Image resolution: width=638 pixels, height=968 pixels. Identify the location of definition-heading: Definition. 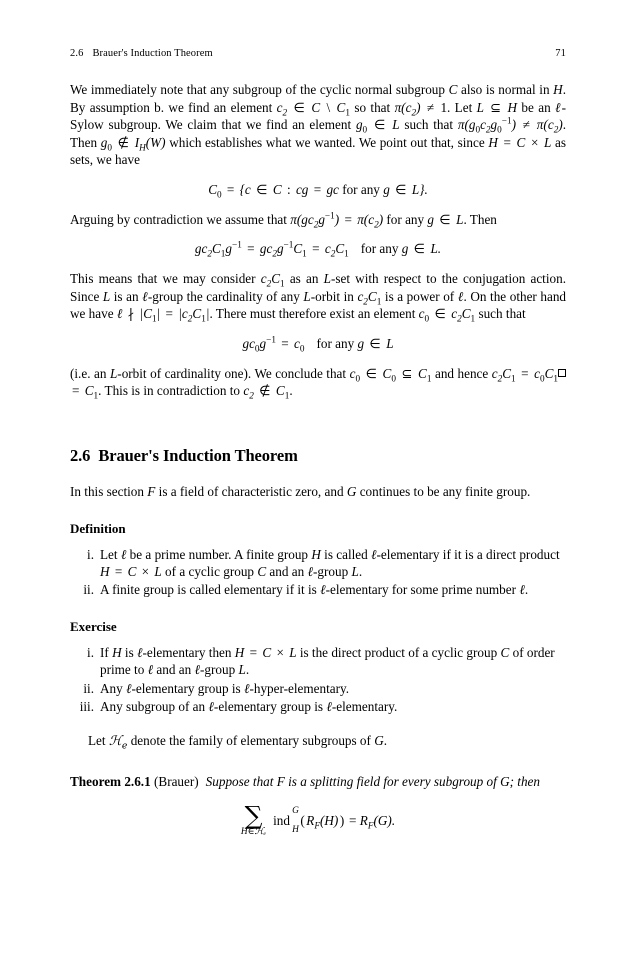
(98, 528).